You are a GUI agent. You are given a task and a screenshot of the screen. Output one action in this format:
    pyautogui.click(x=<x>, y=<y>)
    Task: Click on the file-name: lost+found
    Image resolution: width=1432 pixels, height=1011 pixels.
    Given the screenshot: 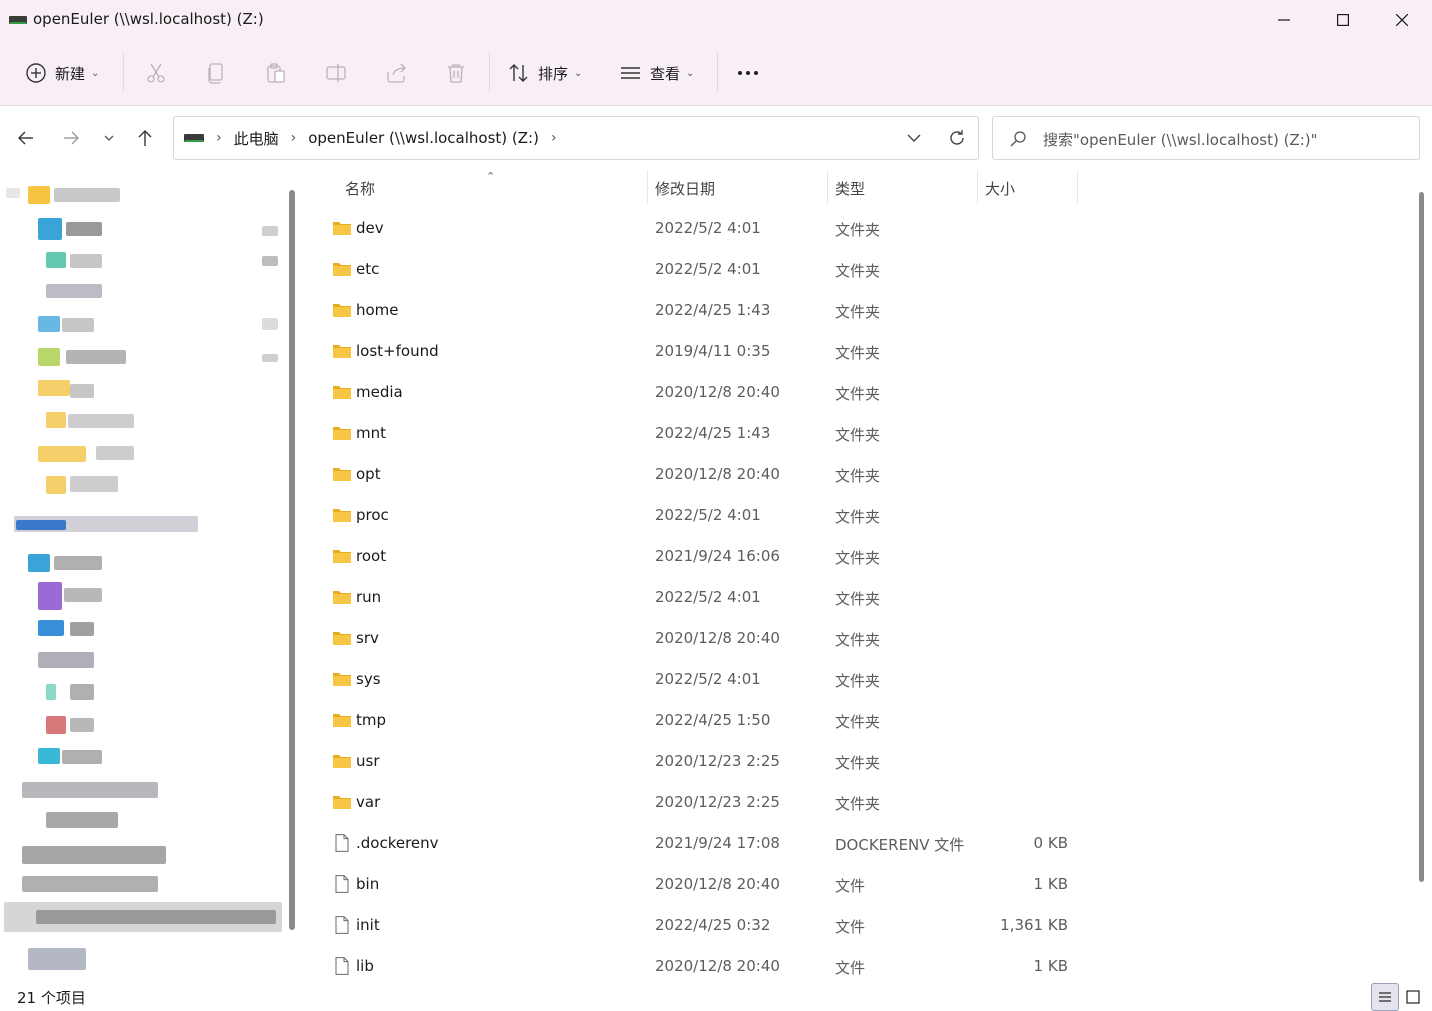 What is the action you would take?
    pyautogui.click(x=397, y=351)
    